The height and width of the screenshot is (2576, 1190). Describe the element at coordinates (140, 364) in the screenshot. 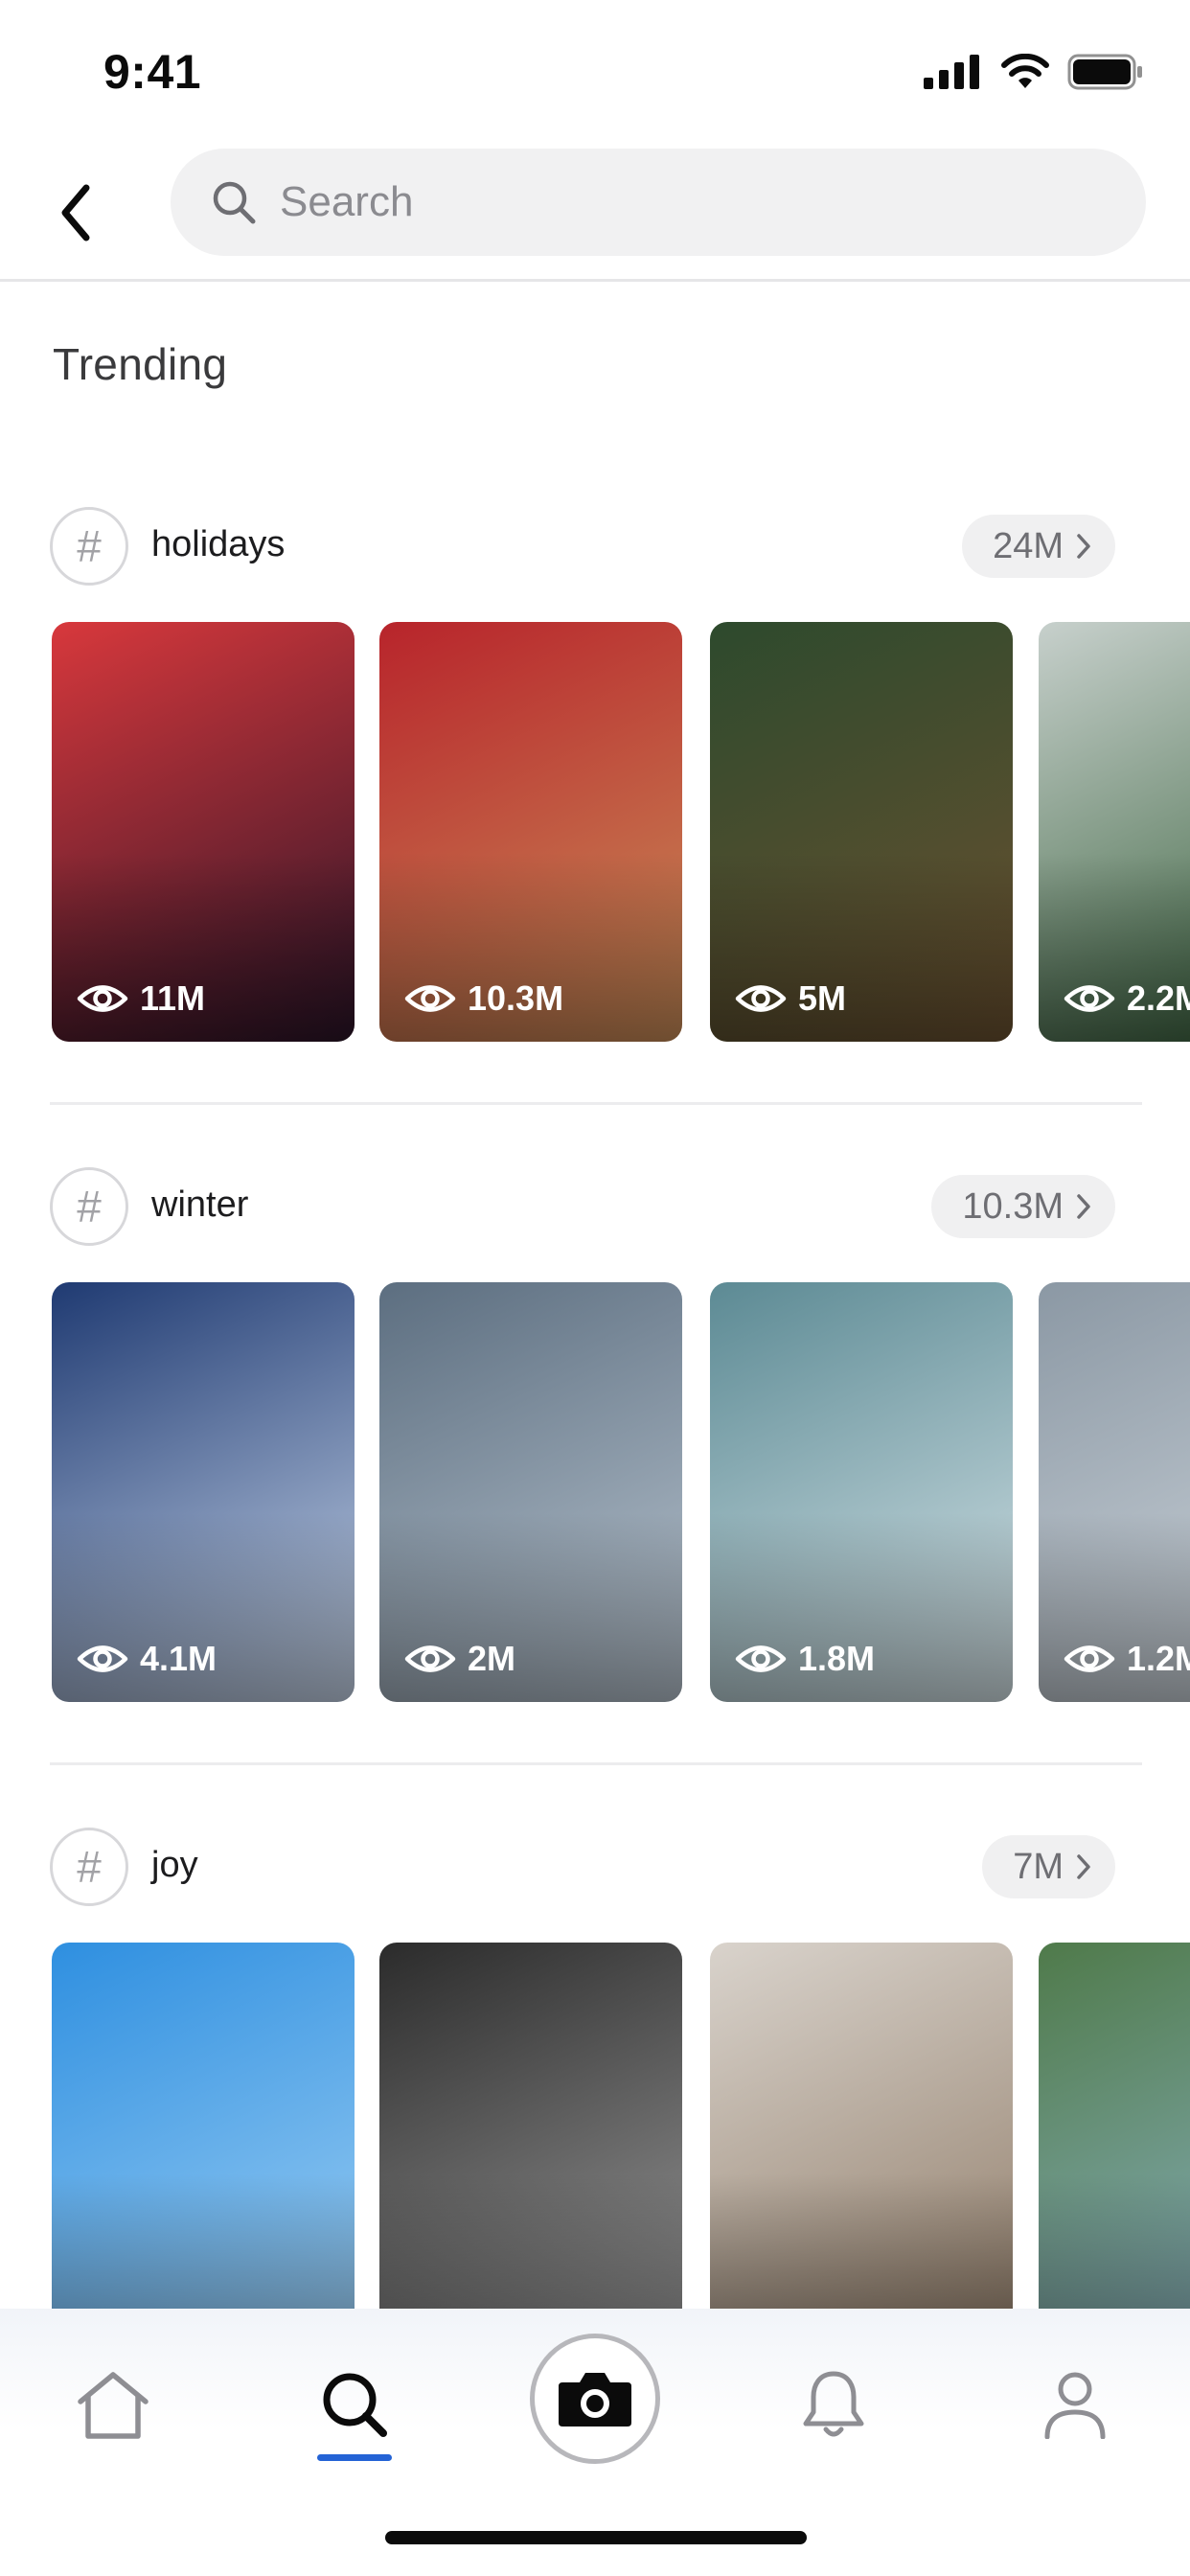

I see `trending-title: Trending` at that location.